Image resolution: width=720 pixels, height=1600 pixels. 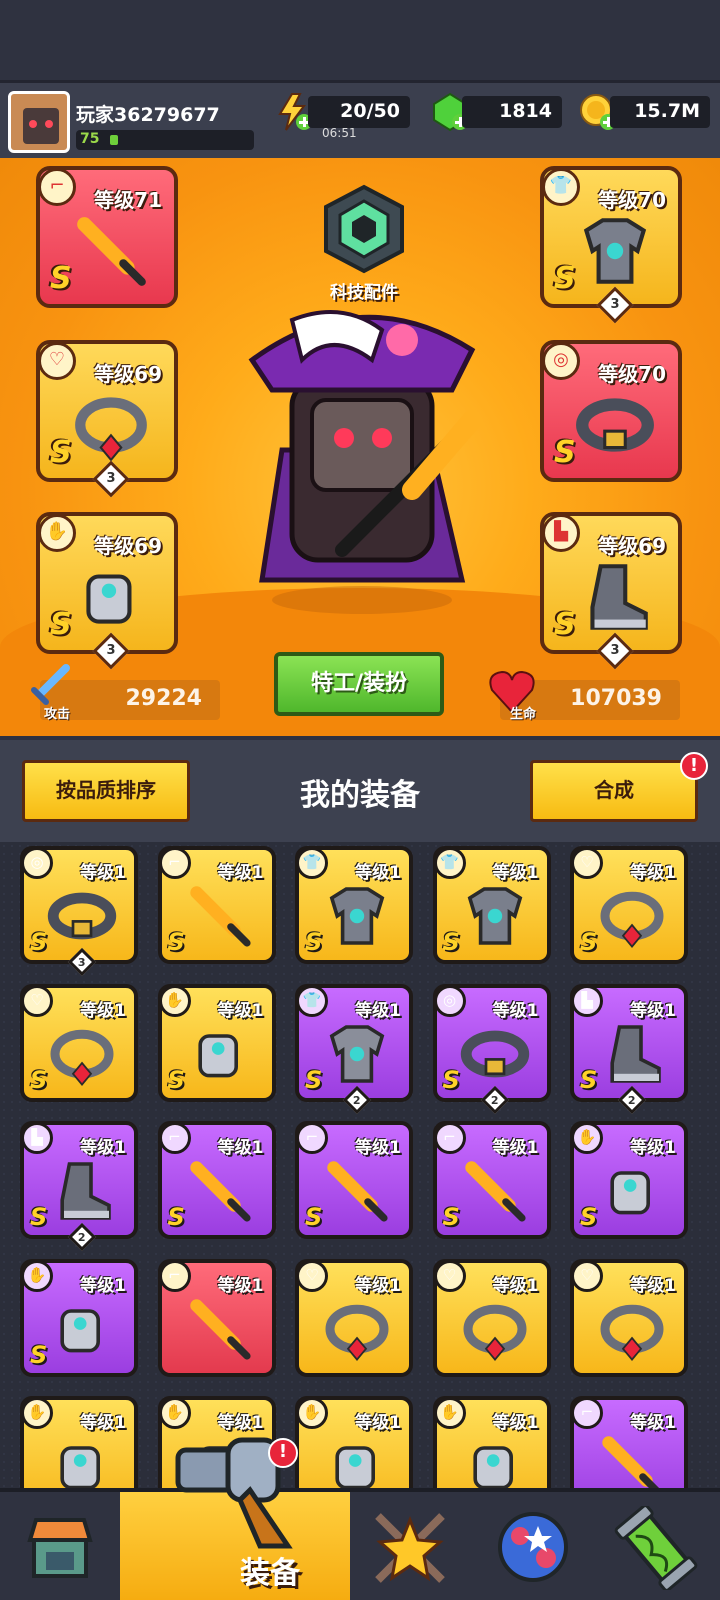 I want to click on agent-outfit-button: 特工/装扮, so click(x=359, y=684).